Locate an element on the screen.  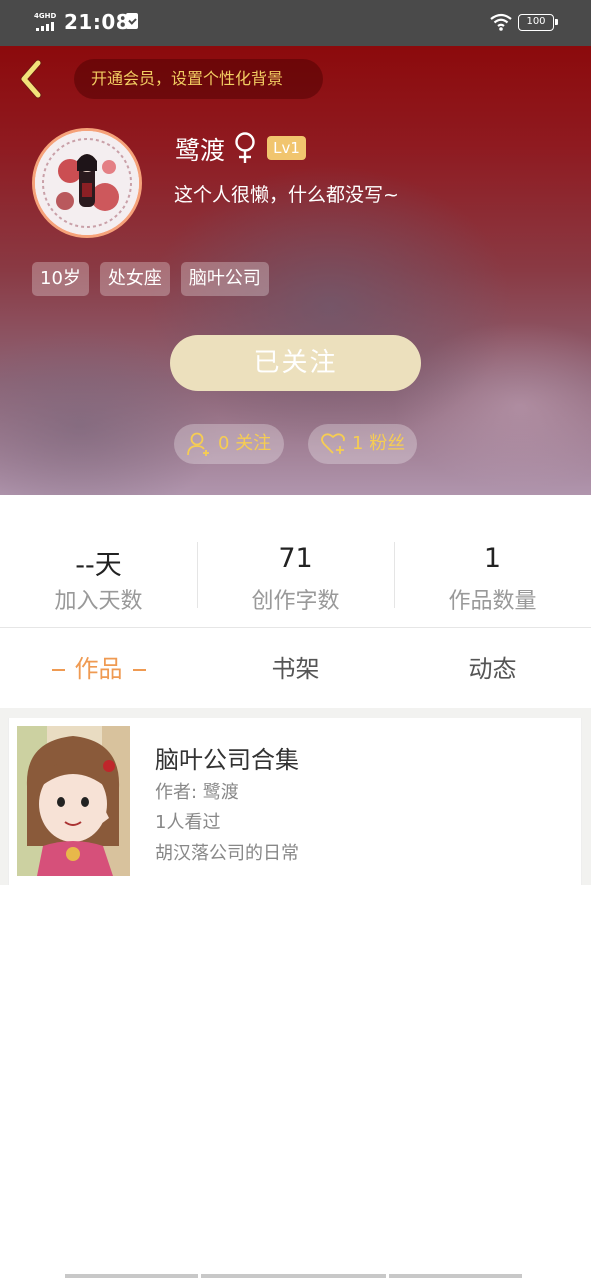
work-author: 作者: 鹭渡 is located at coordinates (197, 792).